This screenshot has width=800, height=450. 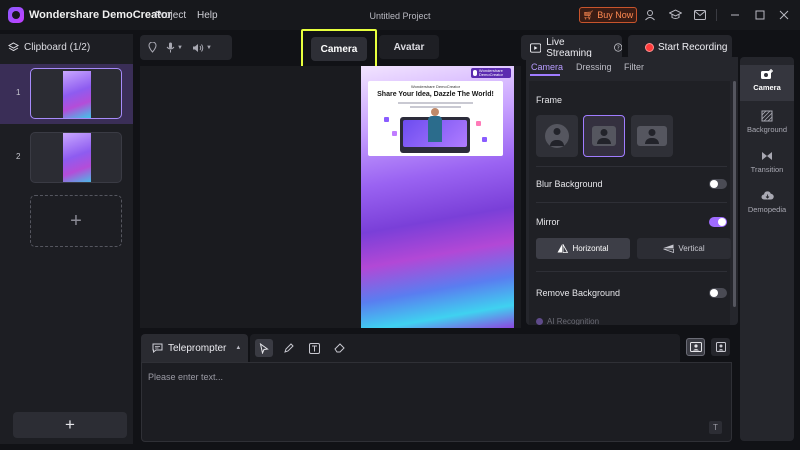 I want to click on layers-icon, so click(x=13, y=47).